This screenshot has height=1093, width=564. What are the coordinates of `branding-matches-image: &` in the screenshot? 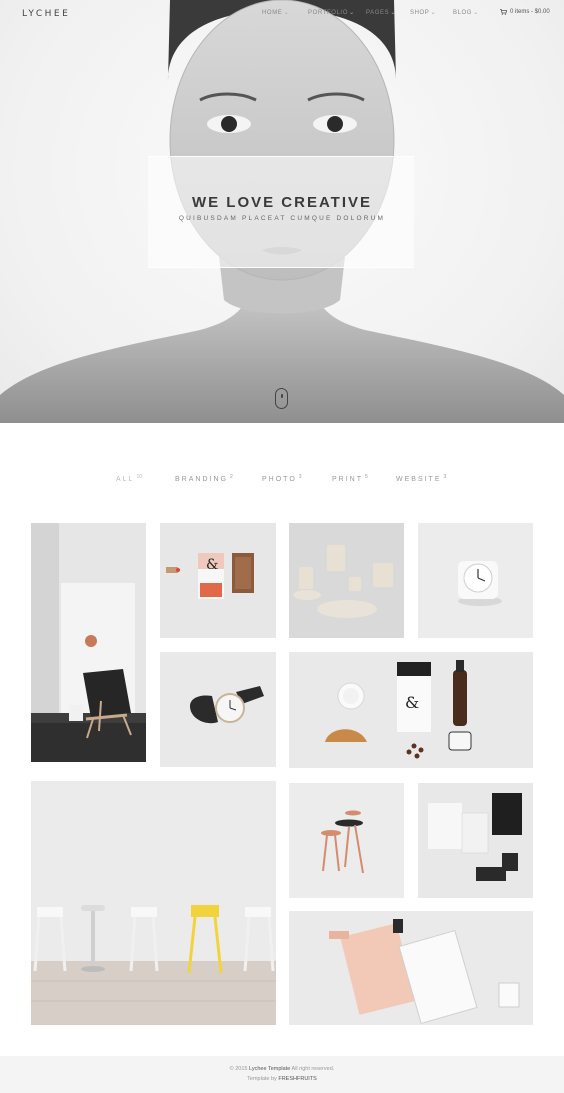 It's located at (218, 580).